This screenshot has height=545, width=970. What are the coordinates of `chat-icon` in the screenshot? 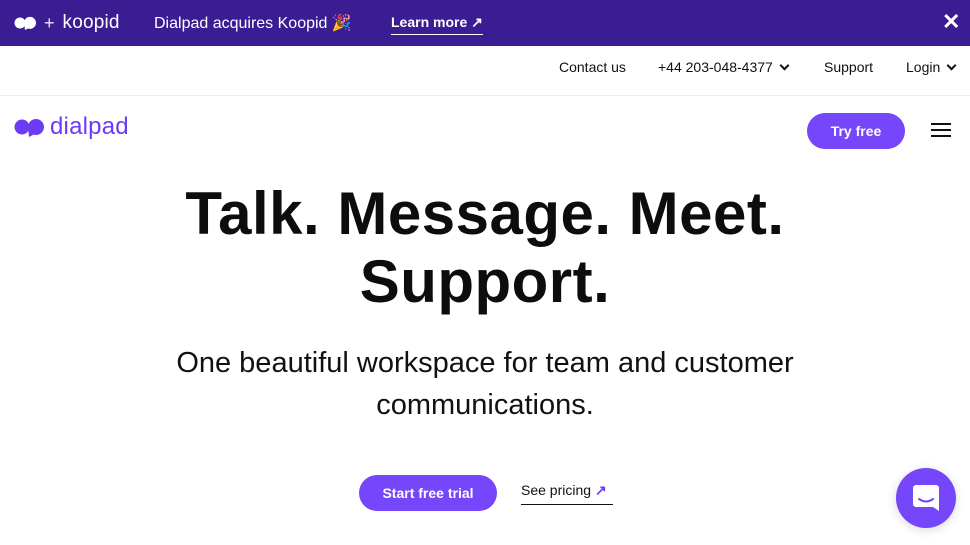 It's located at (926, 498).